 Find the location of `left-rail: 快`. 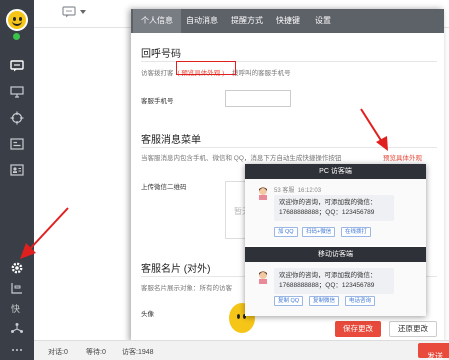

left-rail: 快 is located at coordinates (17, 180).